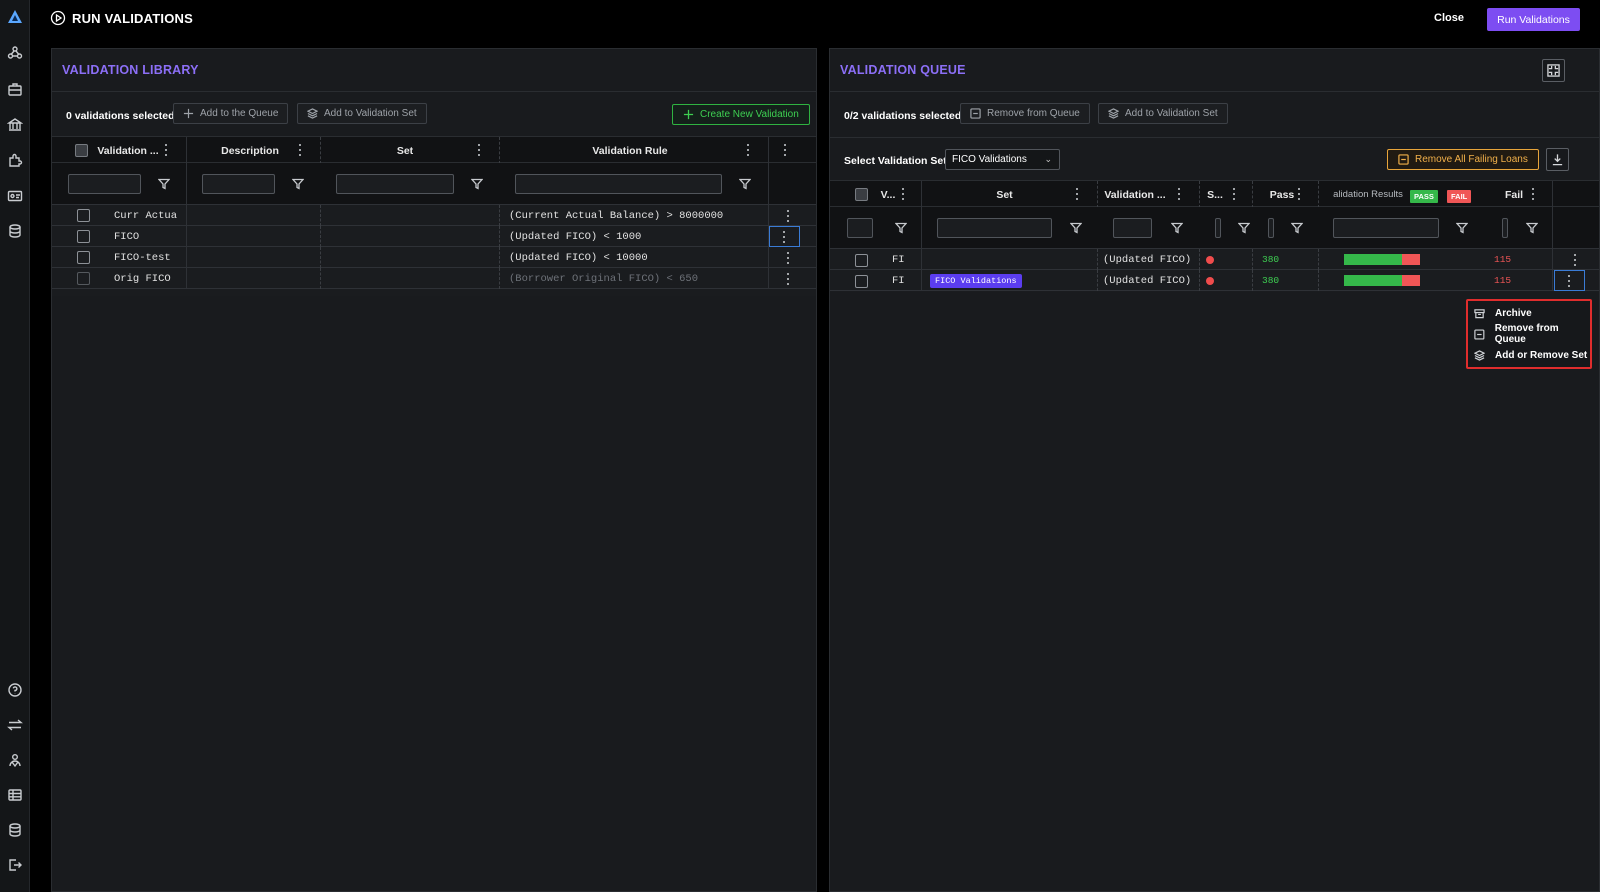 This screenshot has height=892, width=1600. Describe the element at coordinates (15, 196) in the screenshot. I see `id-card-icon` at that location.